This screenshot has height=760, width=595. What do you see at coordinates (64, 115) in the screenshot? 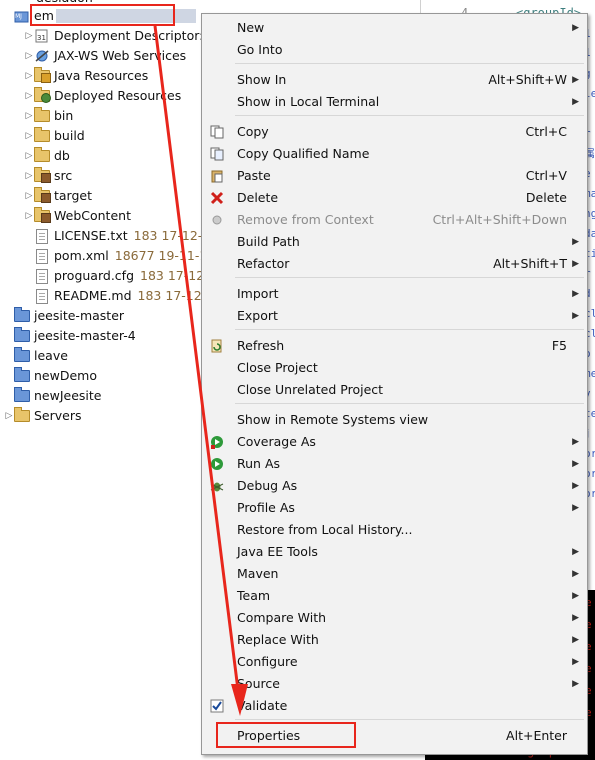
I see `tree-item-label: bin` at bounding box center [64, 115].